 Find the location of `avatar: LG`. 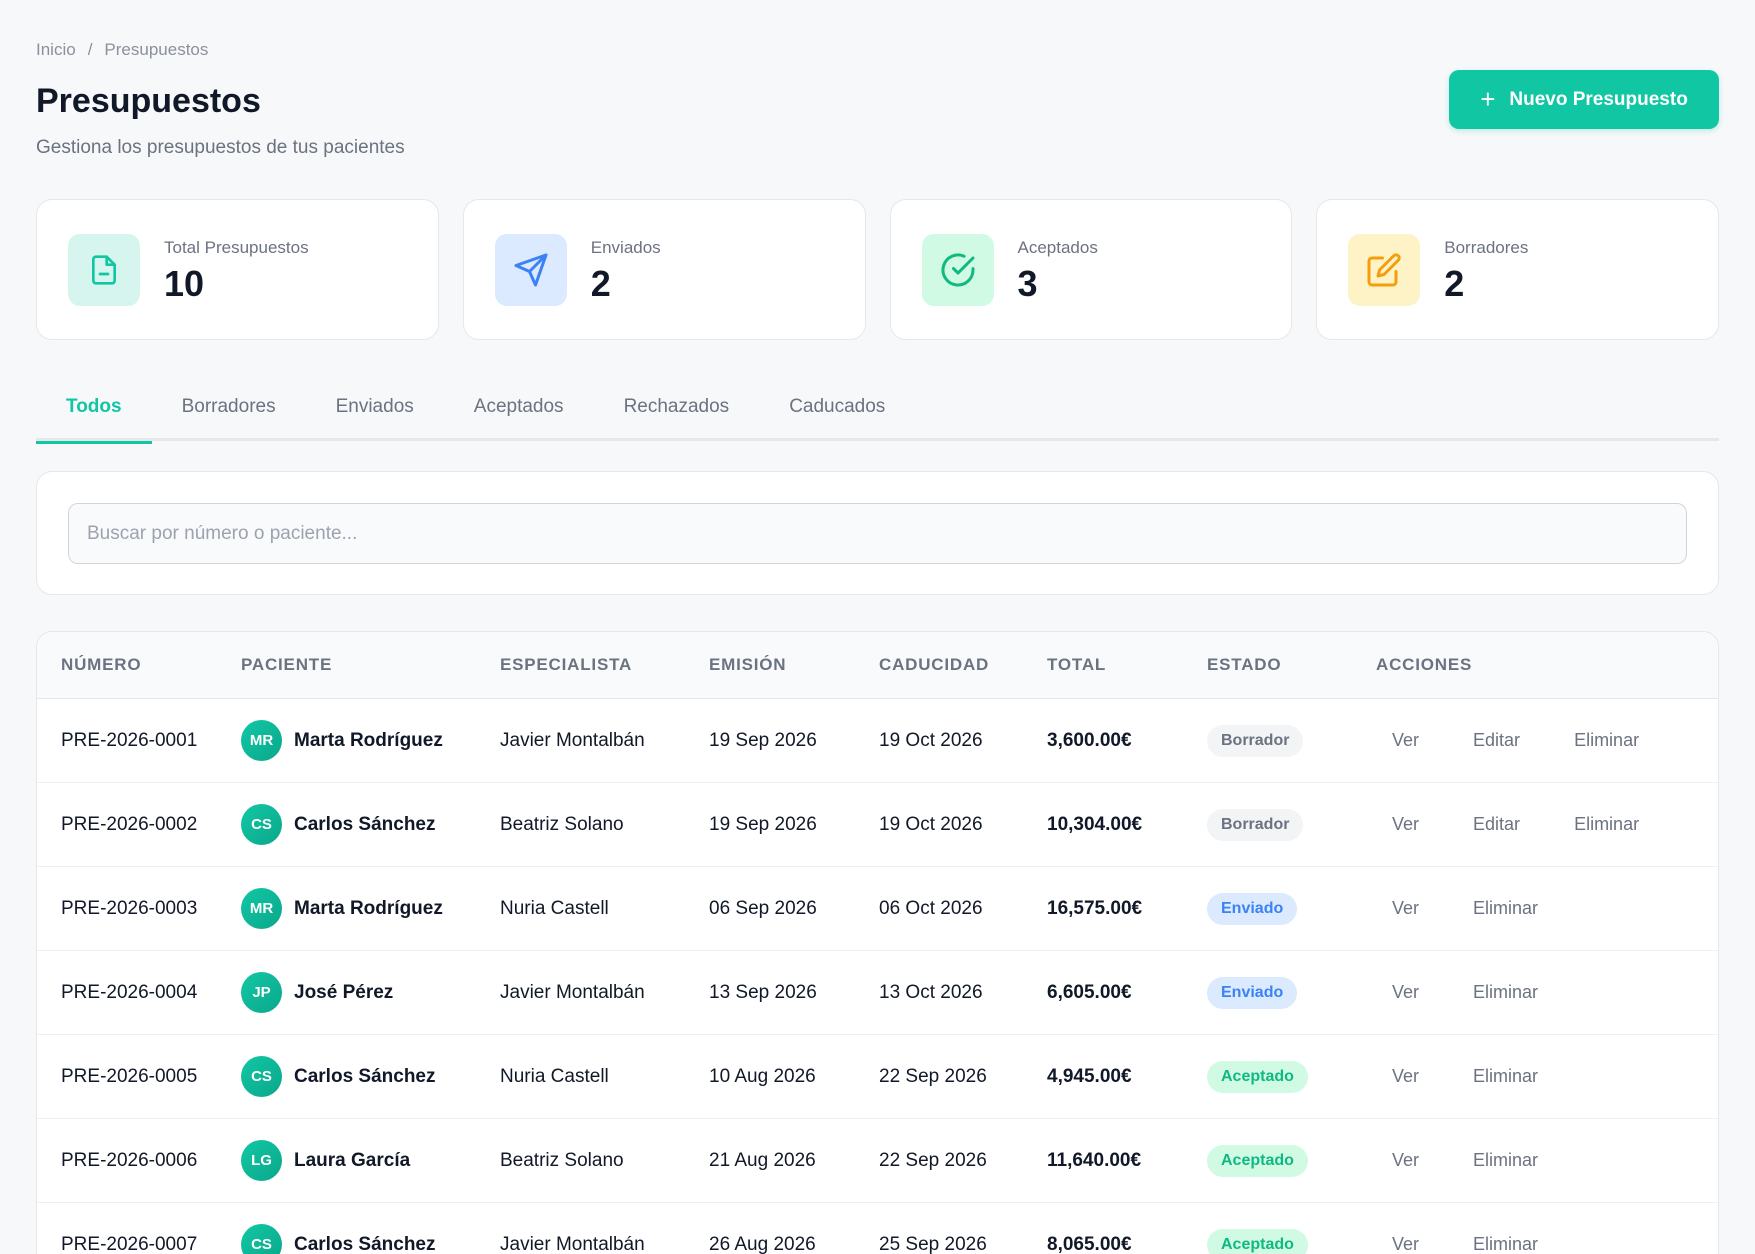

avatar: LG is located at coordinates (261, 1160).